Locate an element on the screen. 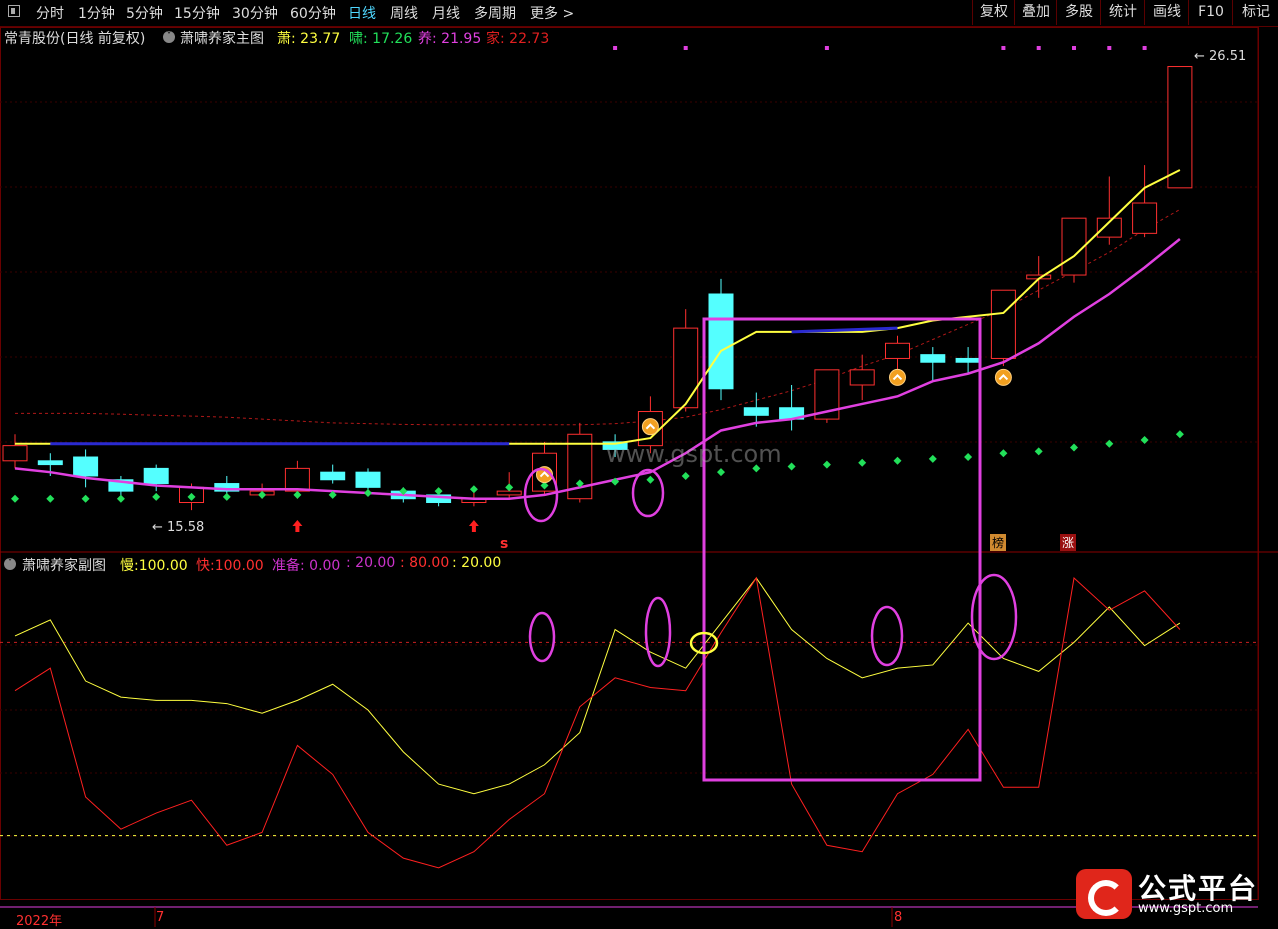 This screenshot has height=929, width=1278. x-axis-month-7: 7 is located at coordinates (160, 917).